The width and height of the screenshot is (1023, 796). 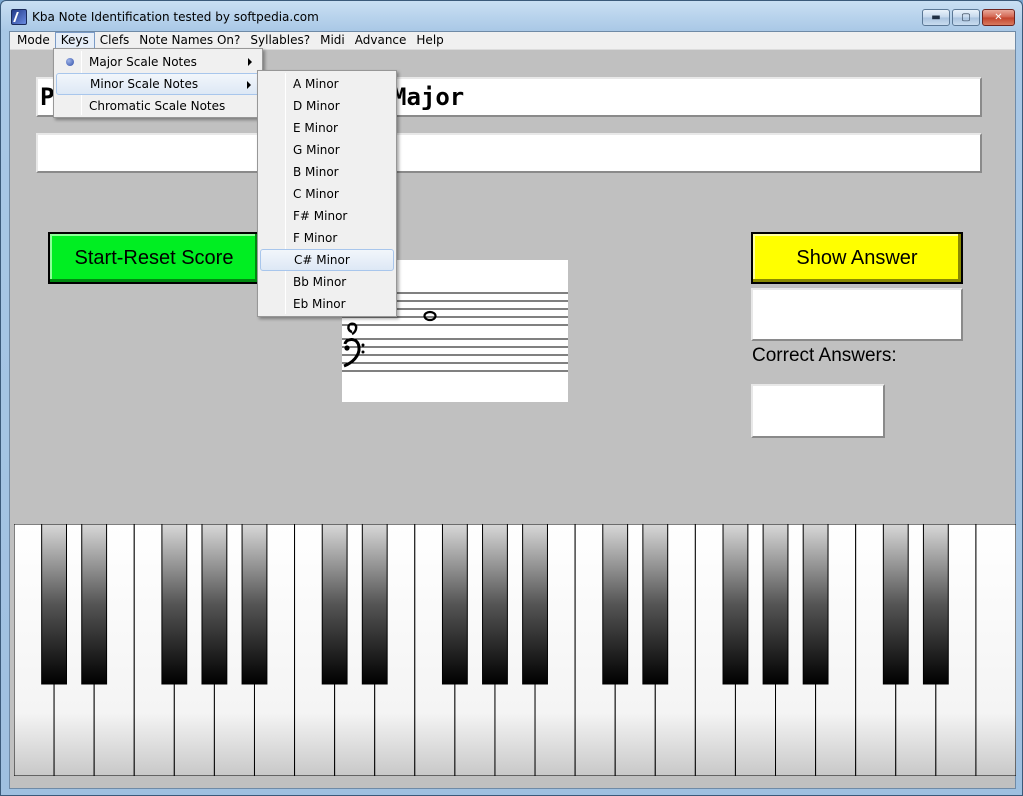 What do you see at coordinates (144, 84) in the screenshot?
I see `menu-item-label: Minor Scale Notes` at bounding box center [144, 84].